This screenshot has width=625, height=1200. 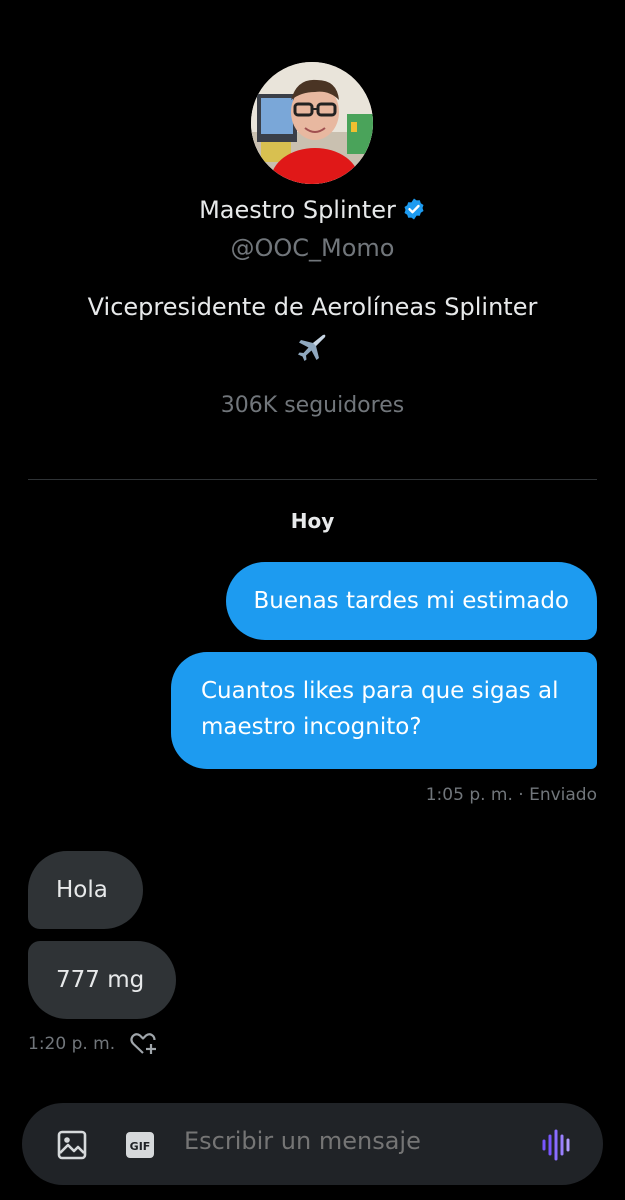 What do you see at coordinates (558, 1145) in the screenshot?
I see `voice-message-icon` at bounding box center [558, 1145].